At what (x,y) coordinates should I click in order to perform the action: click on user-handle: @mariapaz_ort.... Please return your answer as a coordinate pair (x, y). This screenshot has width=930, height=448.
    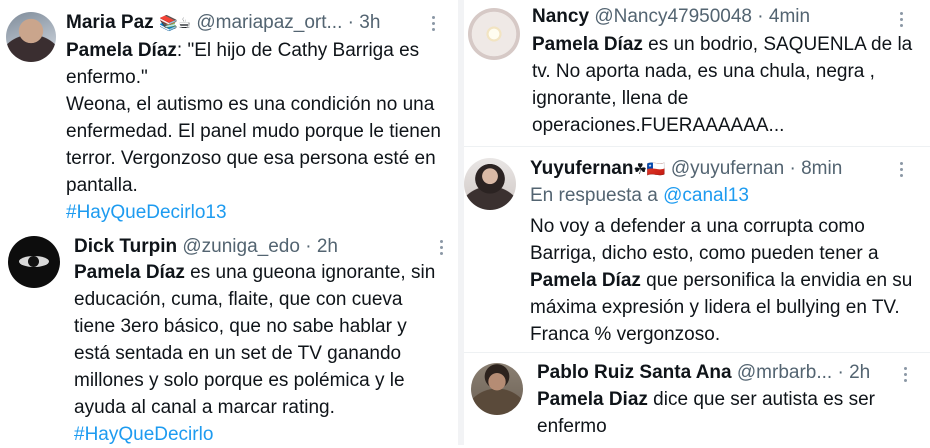
    Looking at the image, I should click on (269, 22).